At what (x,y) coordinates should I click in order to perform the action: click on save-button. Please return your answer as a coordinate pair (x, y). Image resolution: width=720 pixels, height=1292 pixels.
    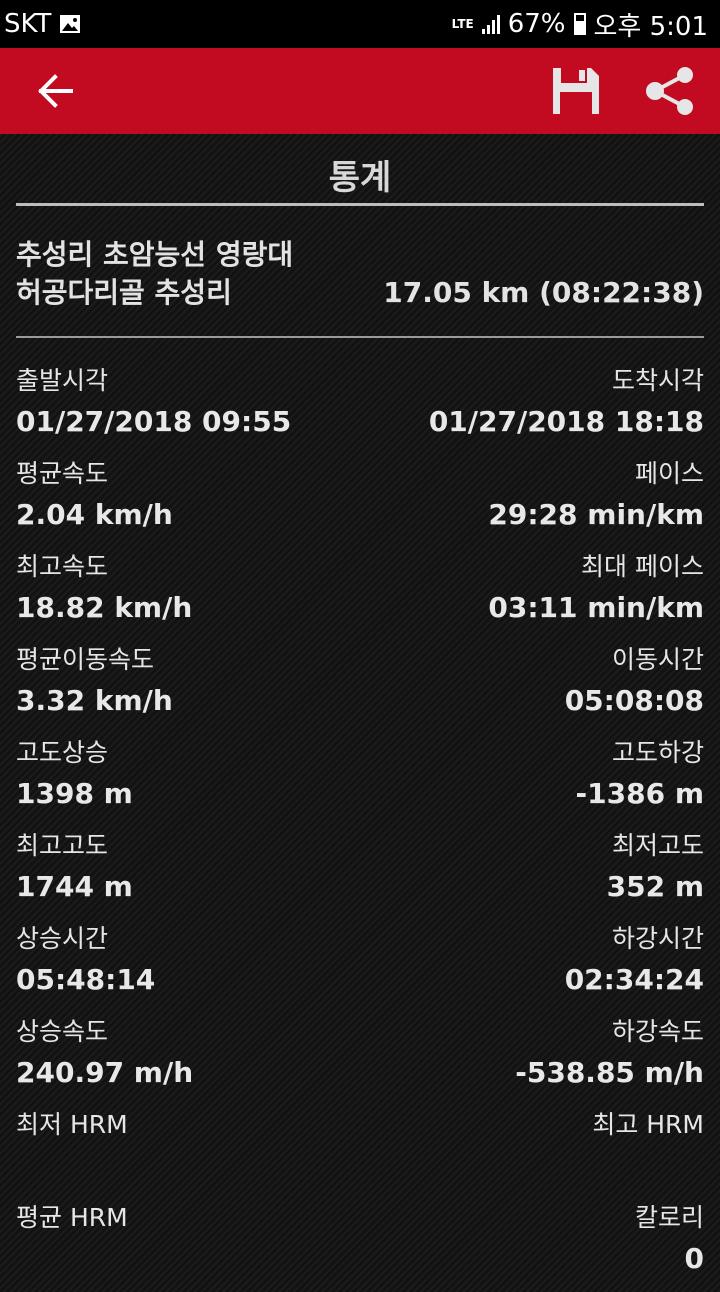
    Looking at the image, I should click on (576, 91).